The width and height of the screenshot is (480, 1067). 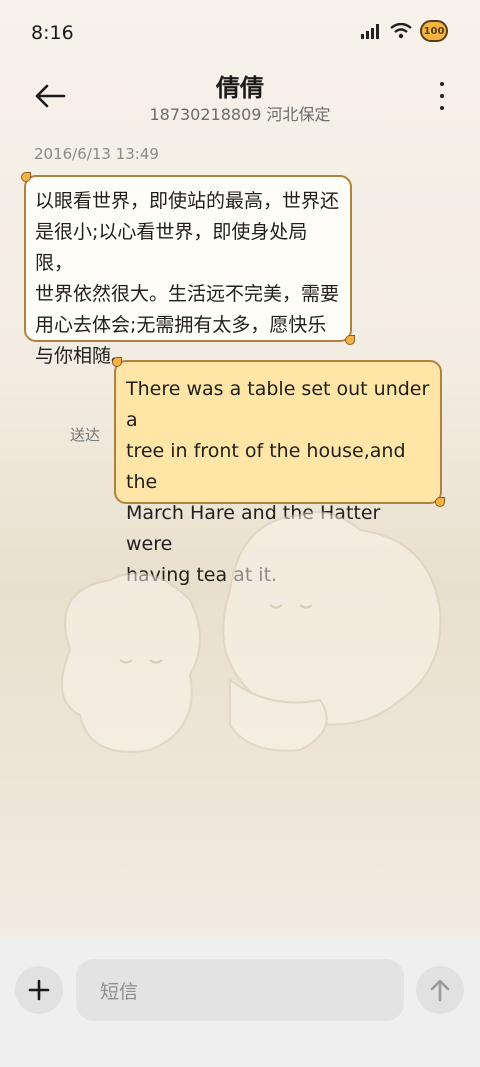 I want to click on status-icons: 100, so click(x=404, y=31).